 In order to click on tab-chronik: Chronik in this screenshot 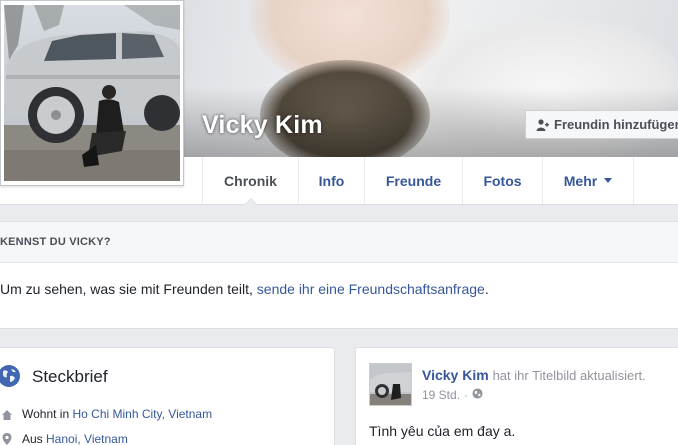, I will do `click(250, 181)`.